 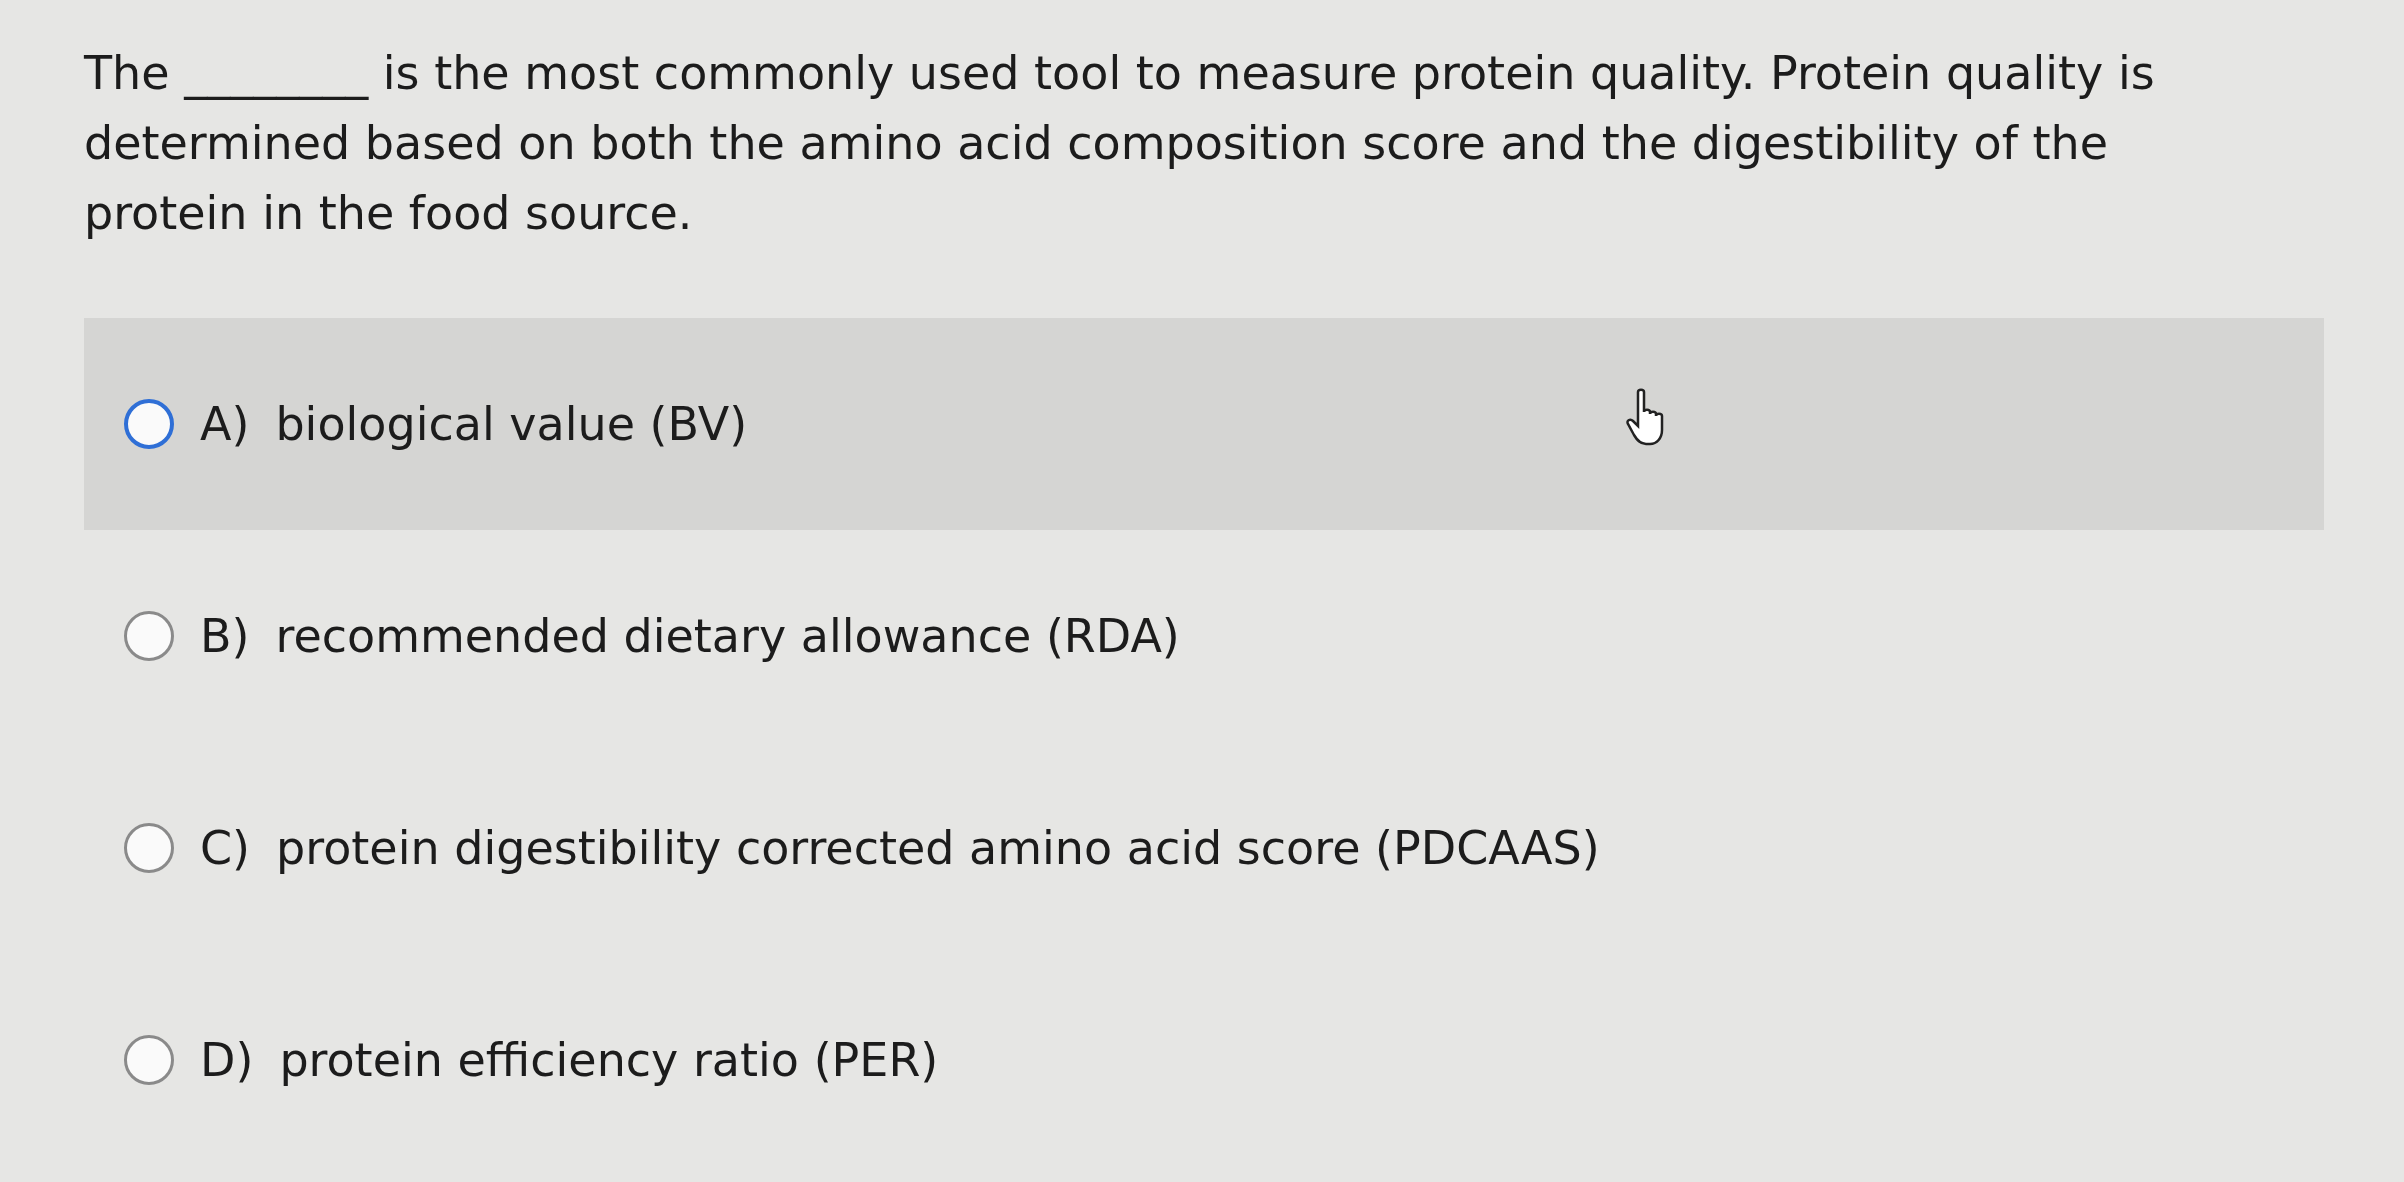 I want to click on option-text: protein efficiency ratio (PER), so click(x=609, y=1060).